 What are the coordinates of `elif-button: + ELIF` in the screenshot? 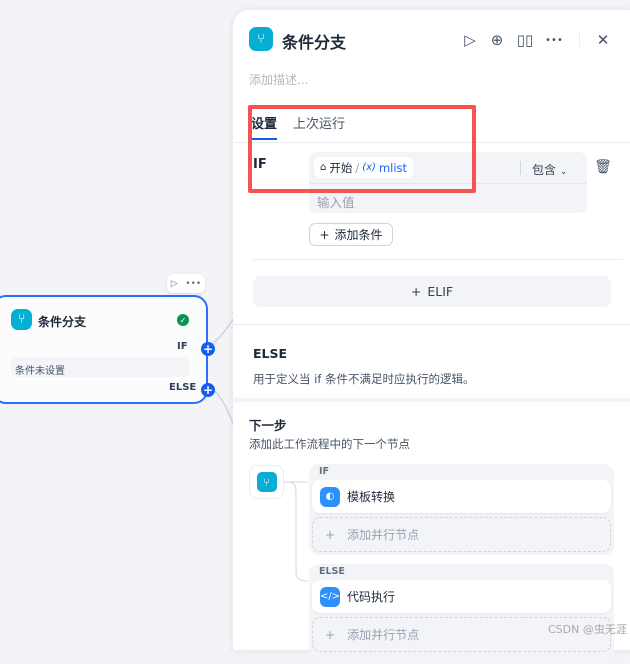 It's located at (432, 291).